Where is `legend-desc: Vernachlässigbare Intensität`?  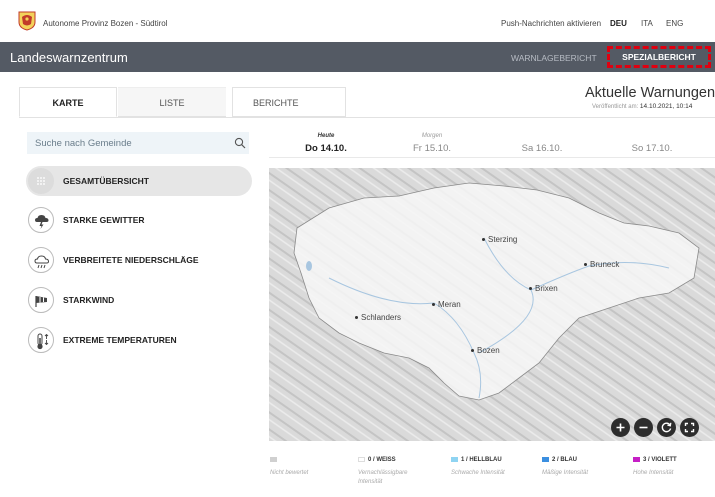
legend-desc: Vernachlässigbare Intensität is located at coordinates (383, 478).